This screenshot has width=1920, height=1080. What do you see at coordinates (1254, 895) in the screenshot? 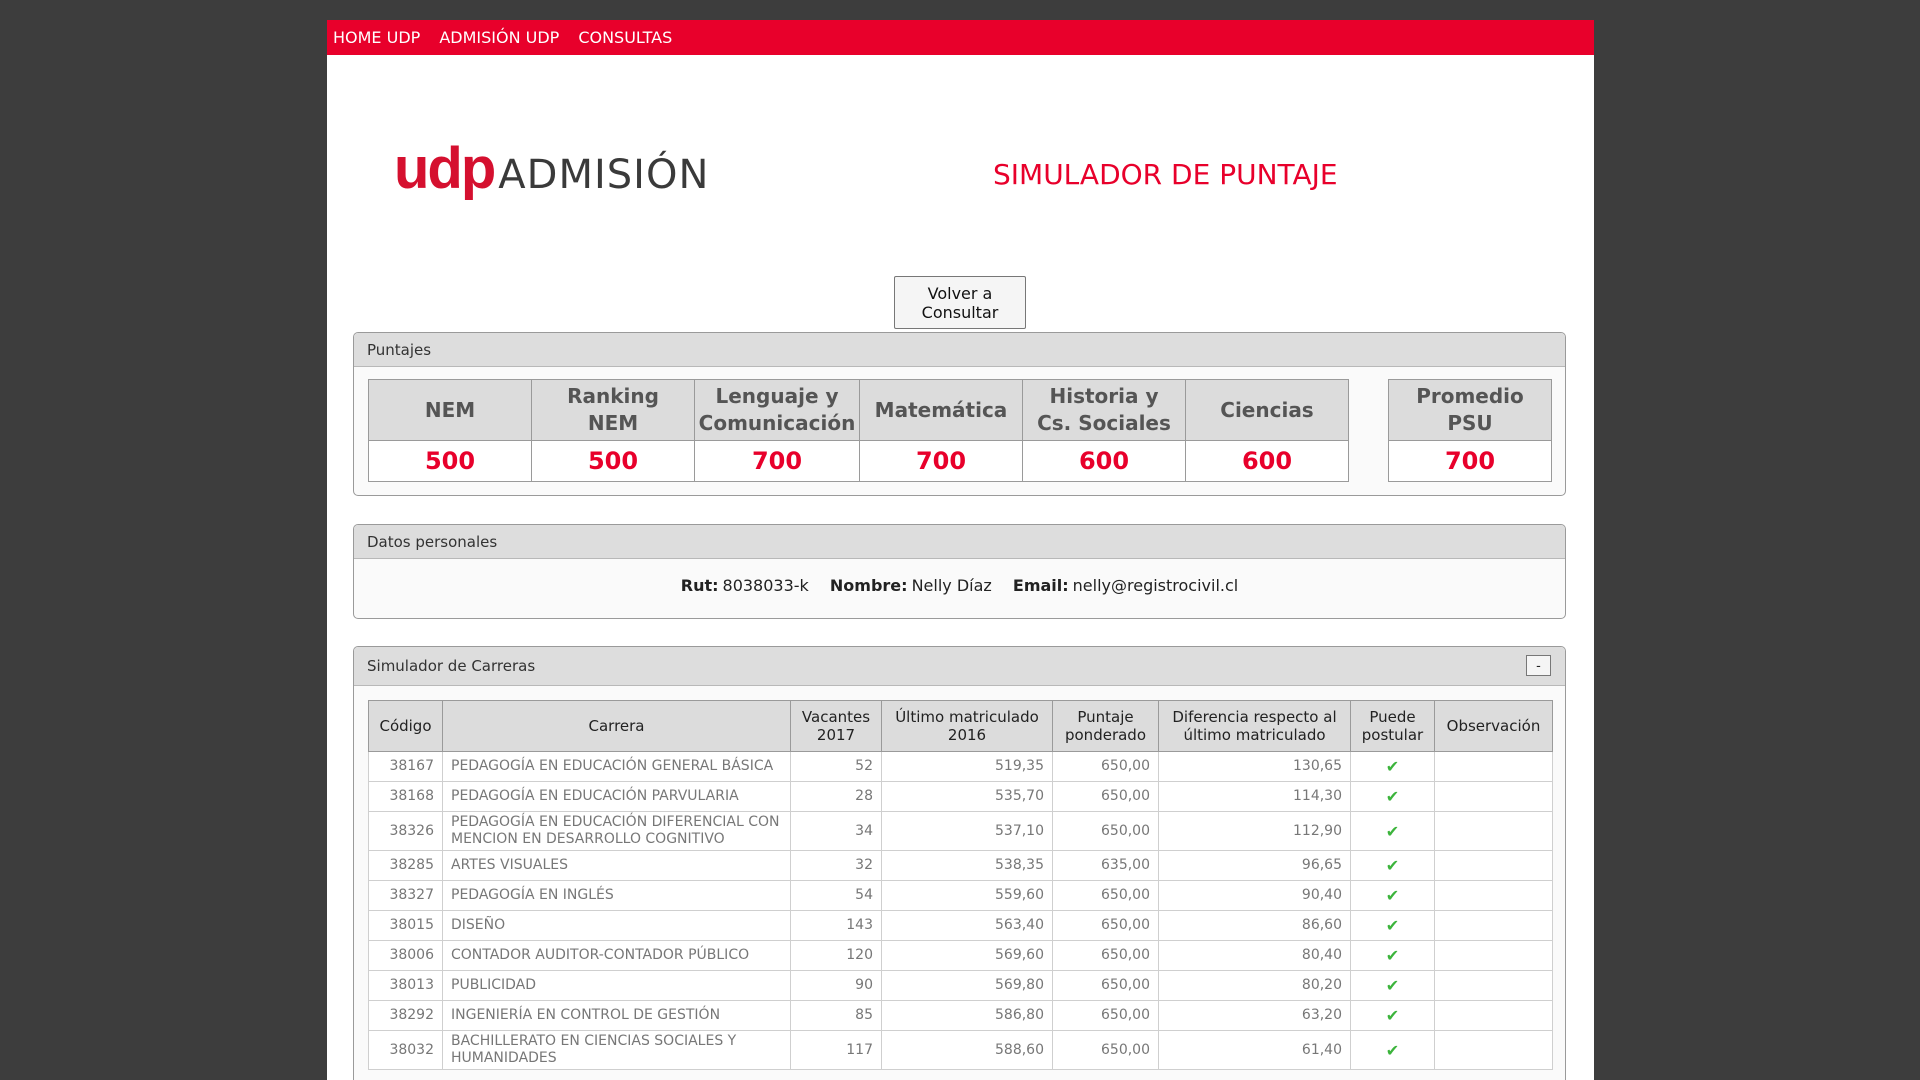
I see `cell-diferencia: 90,40` at bounding box center [1254, 895].